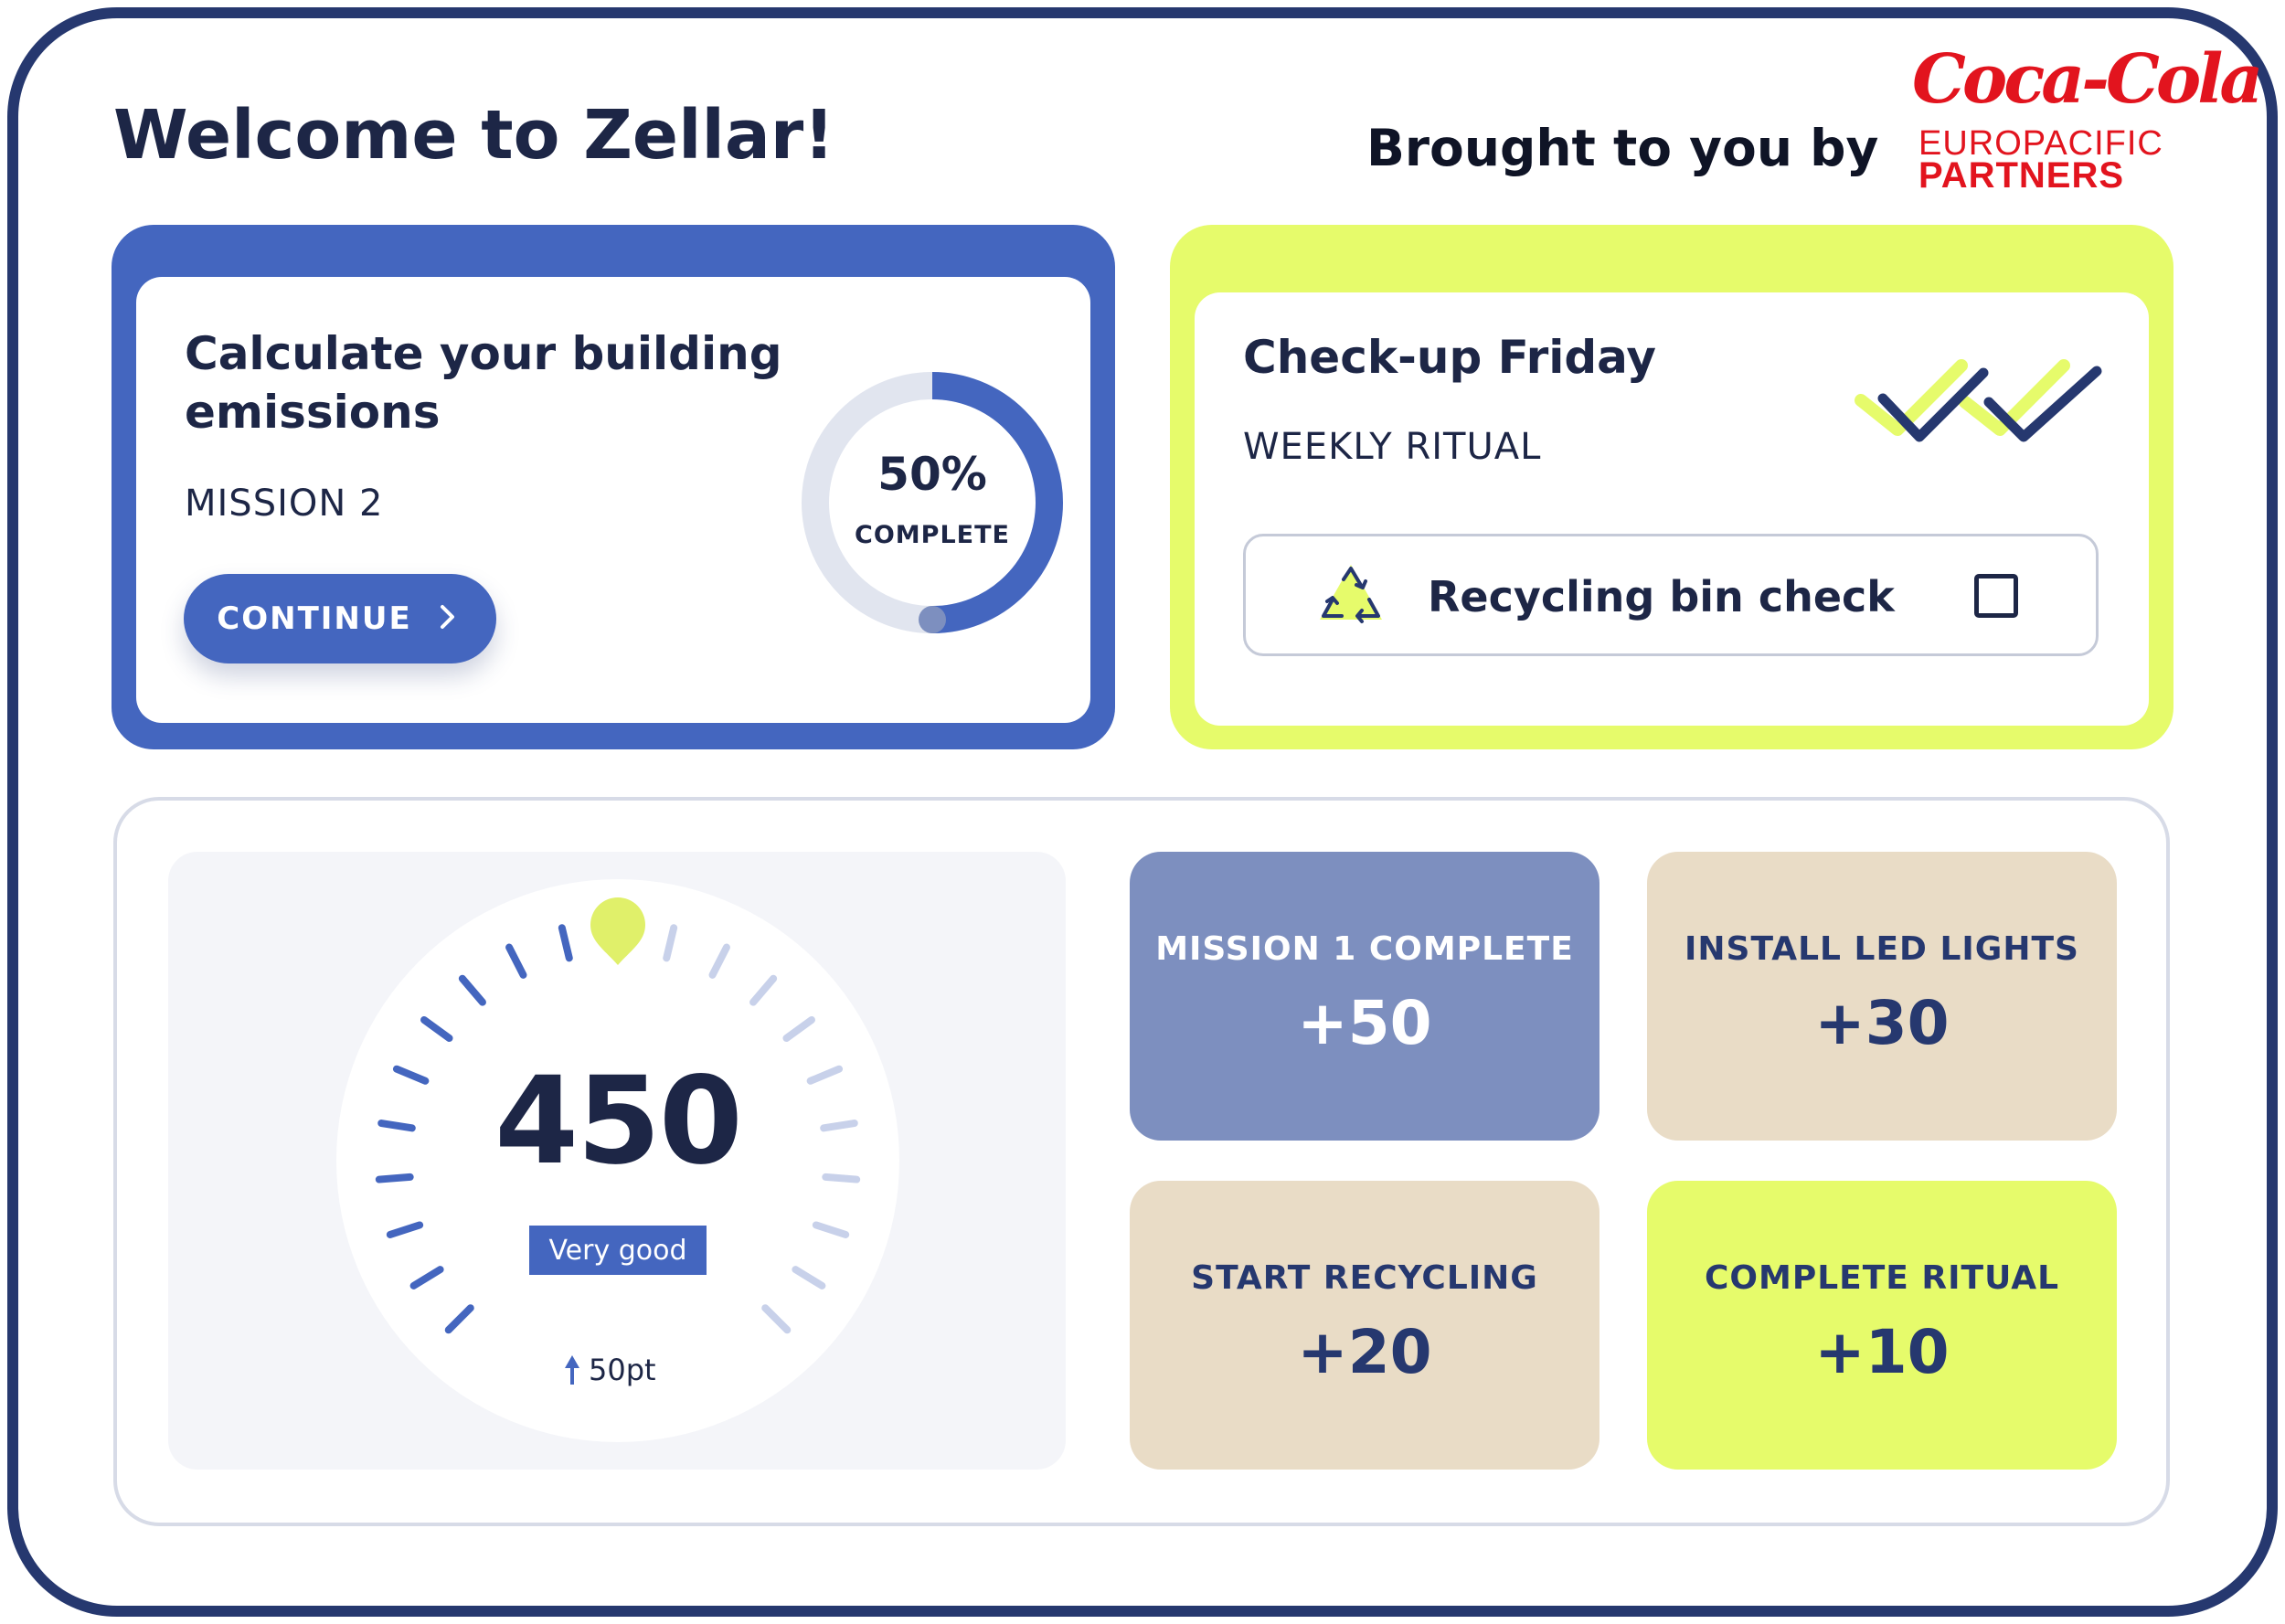 Image resolution: width=2285 pixels, height=1624 pixels. Describe the element at coordinates (1978, 400) in the screenshot. I see `double-check-icon` at that location.